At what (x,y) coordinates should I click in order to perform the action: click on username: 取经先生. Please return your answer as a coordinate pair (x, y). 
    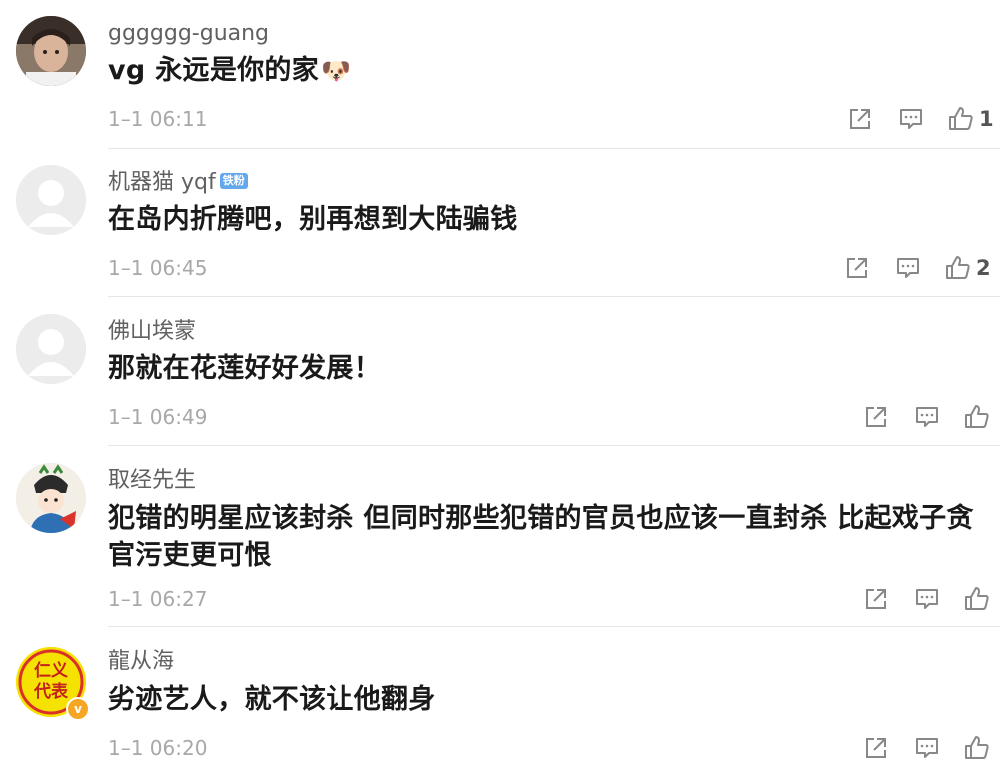
    Looking at the image, I should click on (152, 481).